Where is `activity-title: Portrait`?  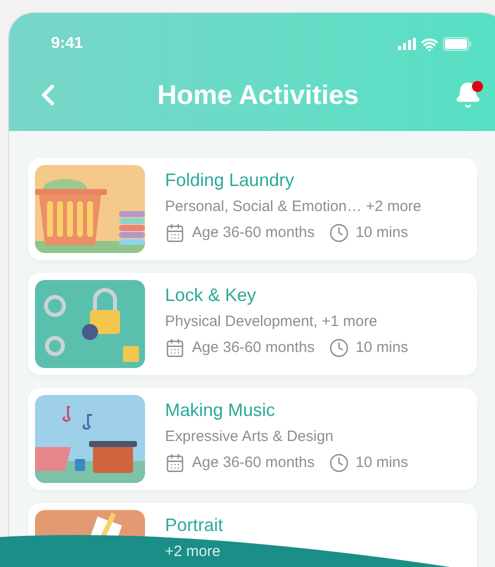
activity-title: Portrait is located at coordinates (194, 525).